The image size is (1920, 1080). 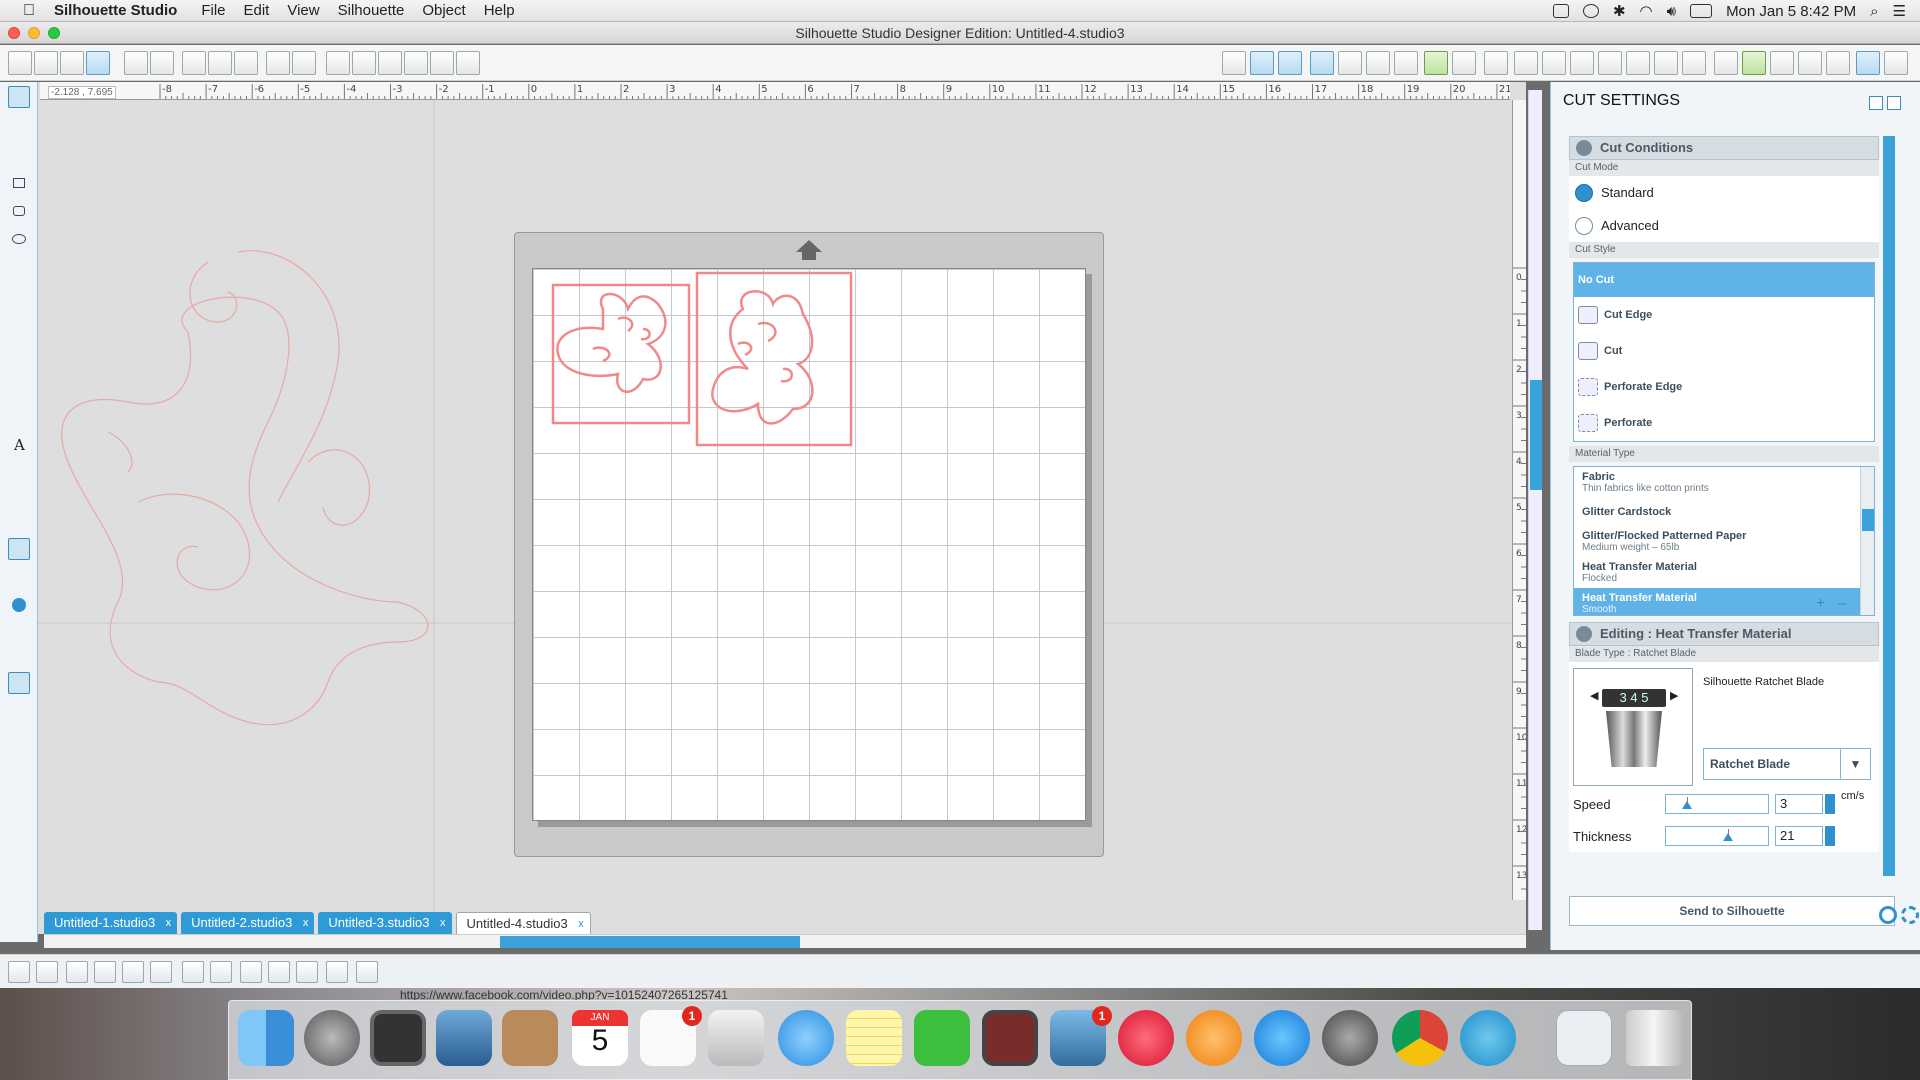 What do you see at coordinates (1488, 1038) in the screenshot?
I see `silhouette-icon` at bounding box center [1488, 1038].